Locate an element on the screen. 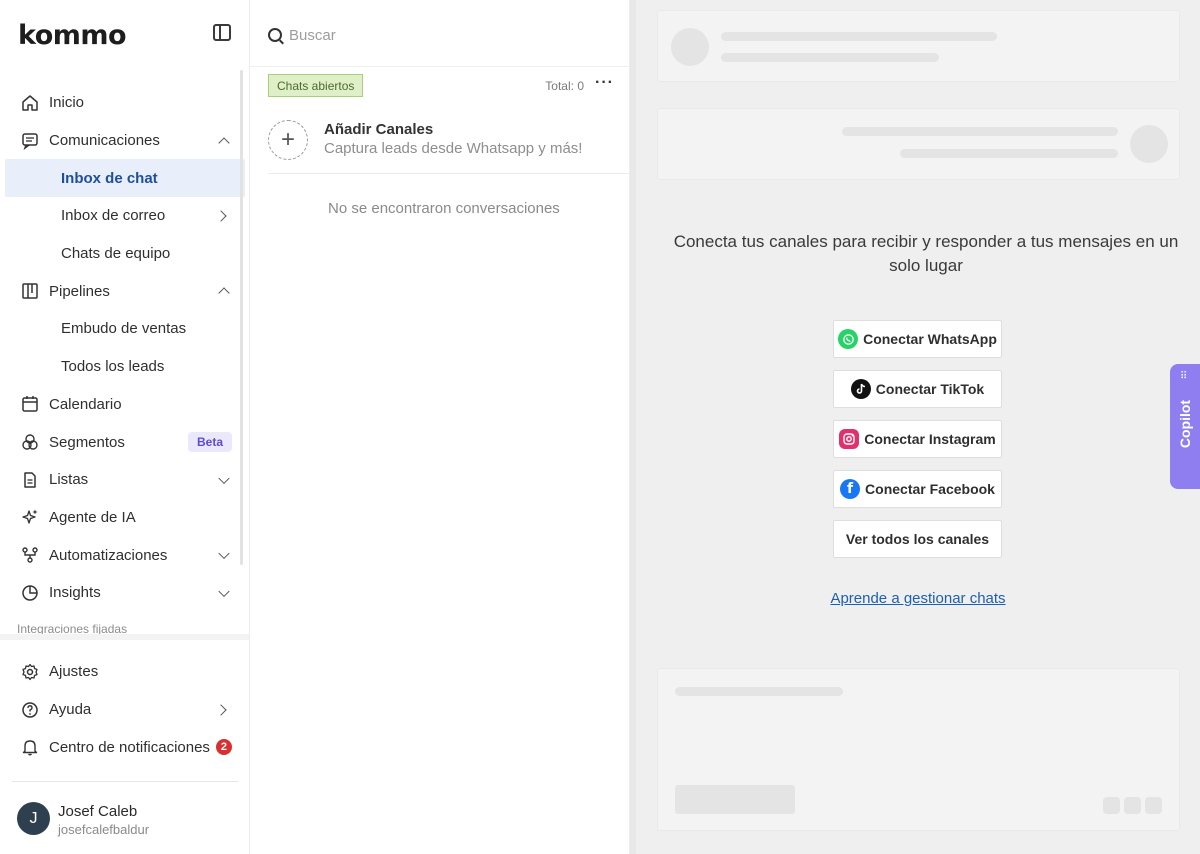 This screenshot has width=1200, height=854. list-icon is located at coordinates (30, 480).